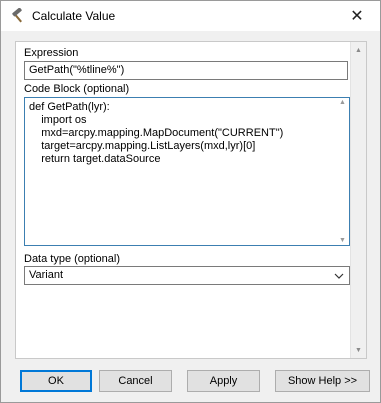 Image resolution: width=381 pixels, height=403 pixels. Describe the element at coordinates (187, 275) in the screenshot. I see `data-type-select: Variant` at that location.